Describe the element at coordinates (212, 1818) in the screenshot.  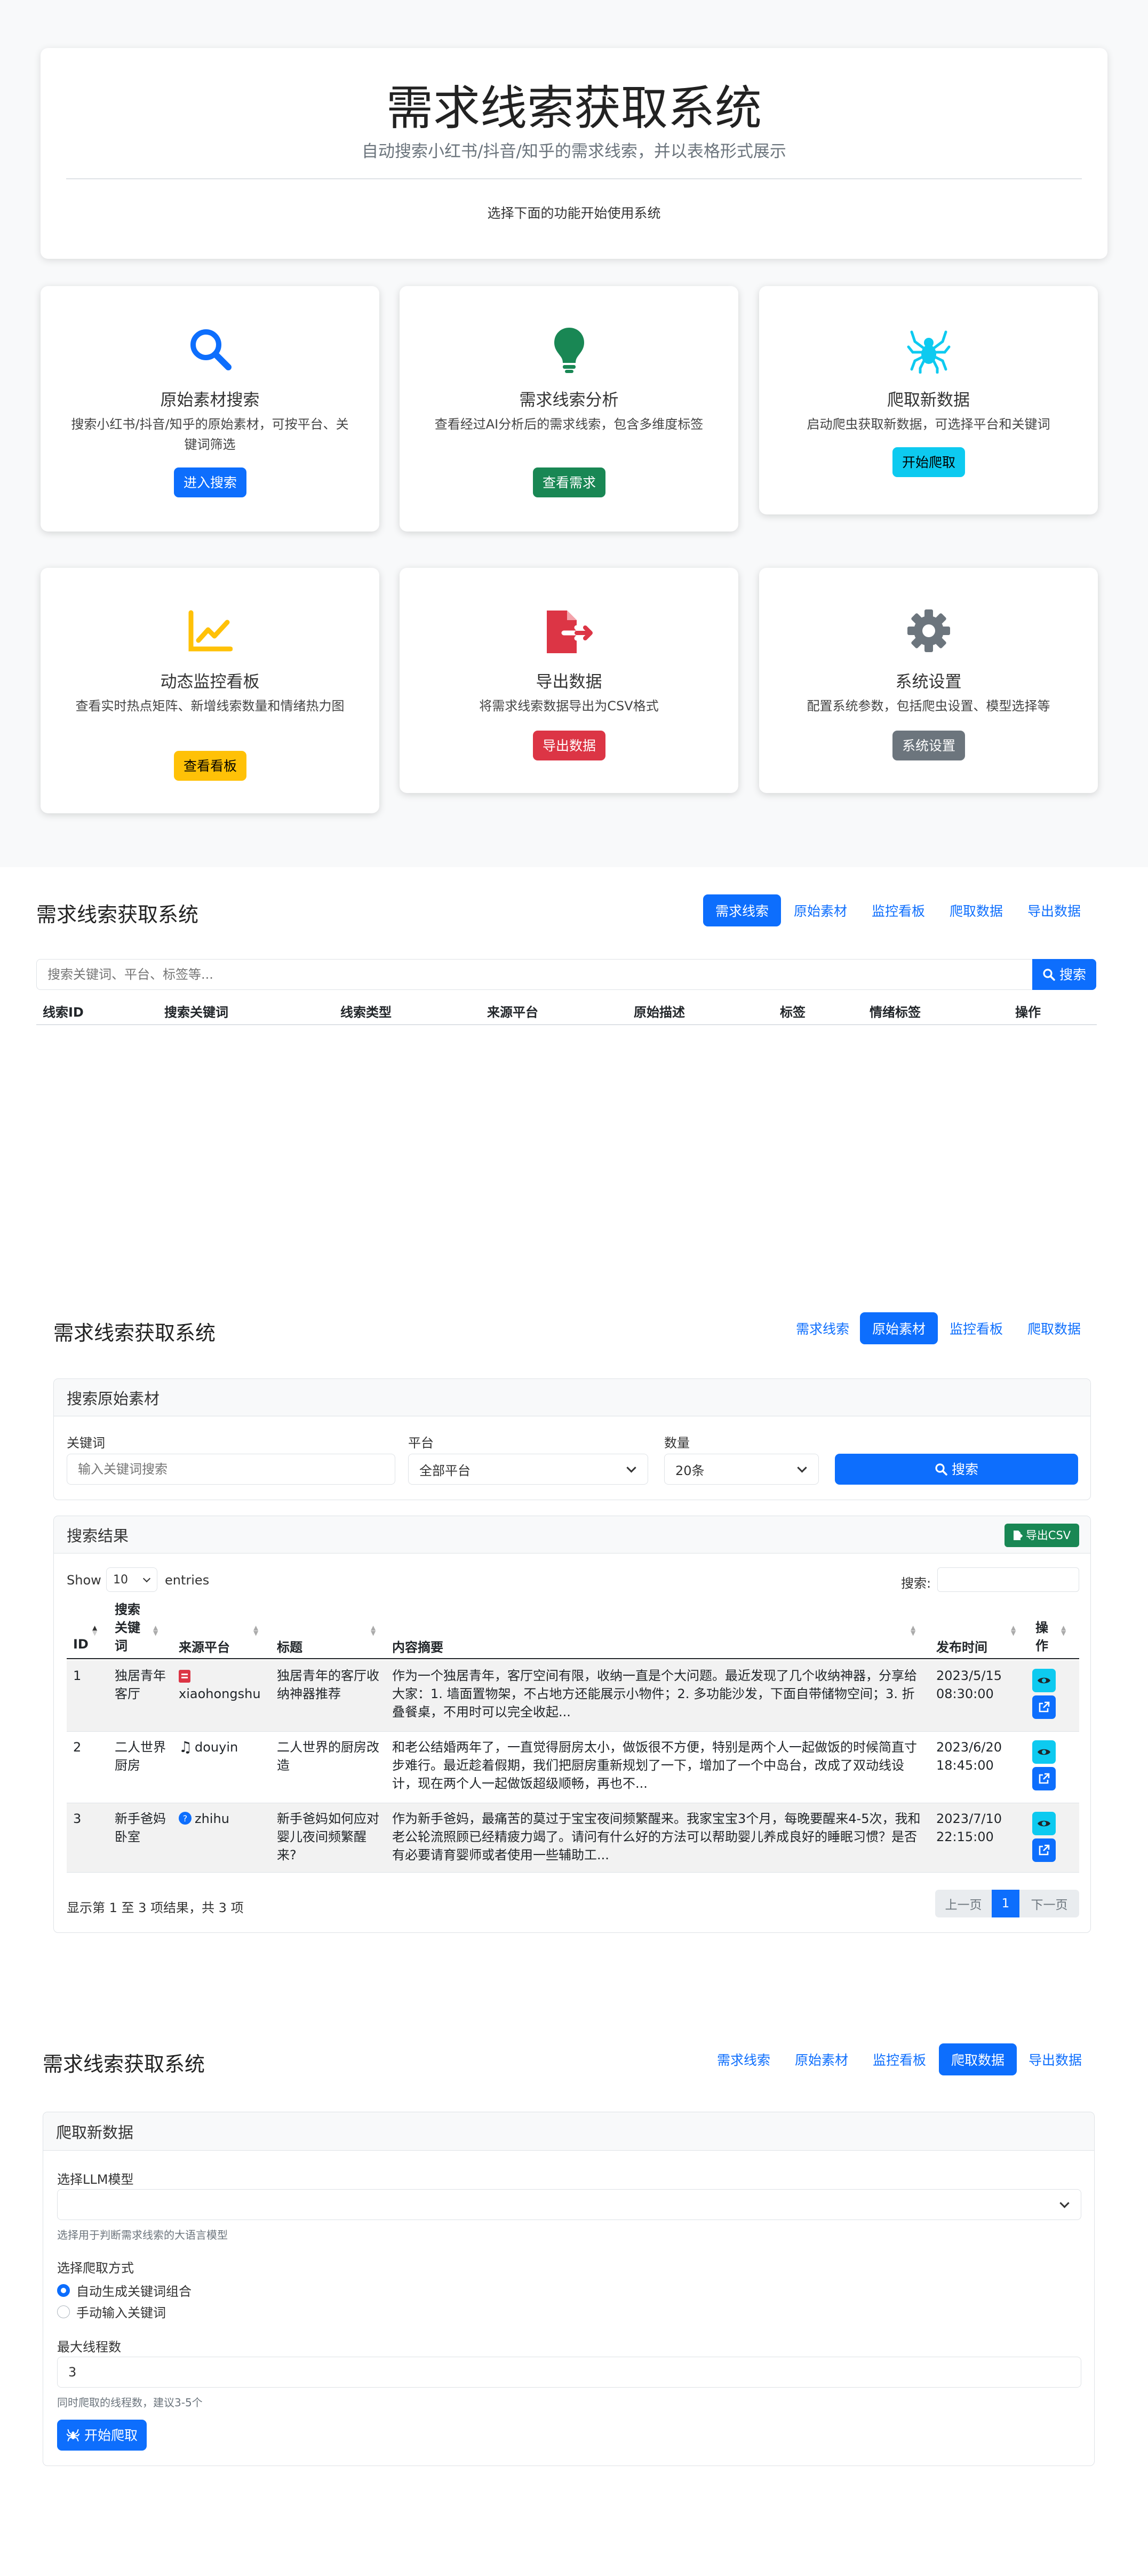
I see `cell-platform: zhihu` at that location.